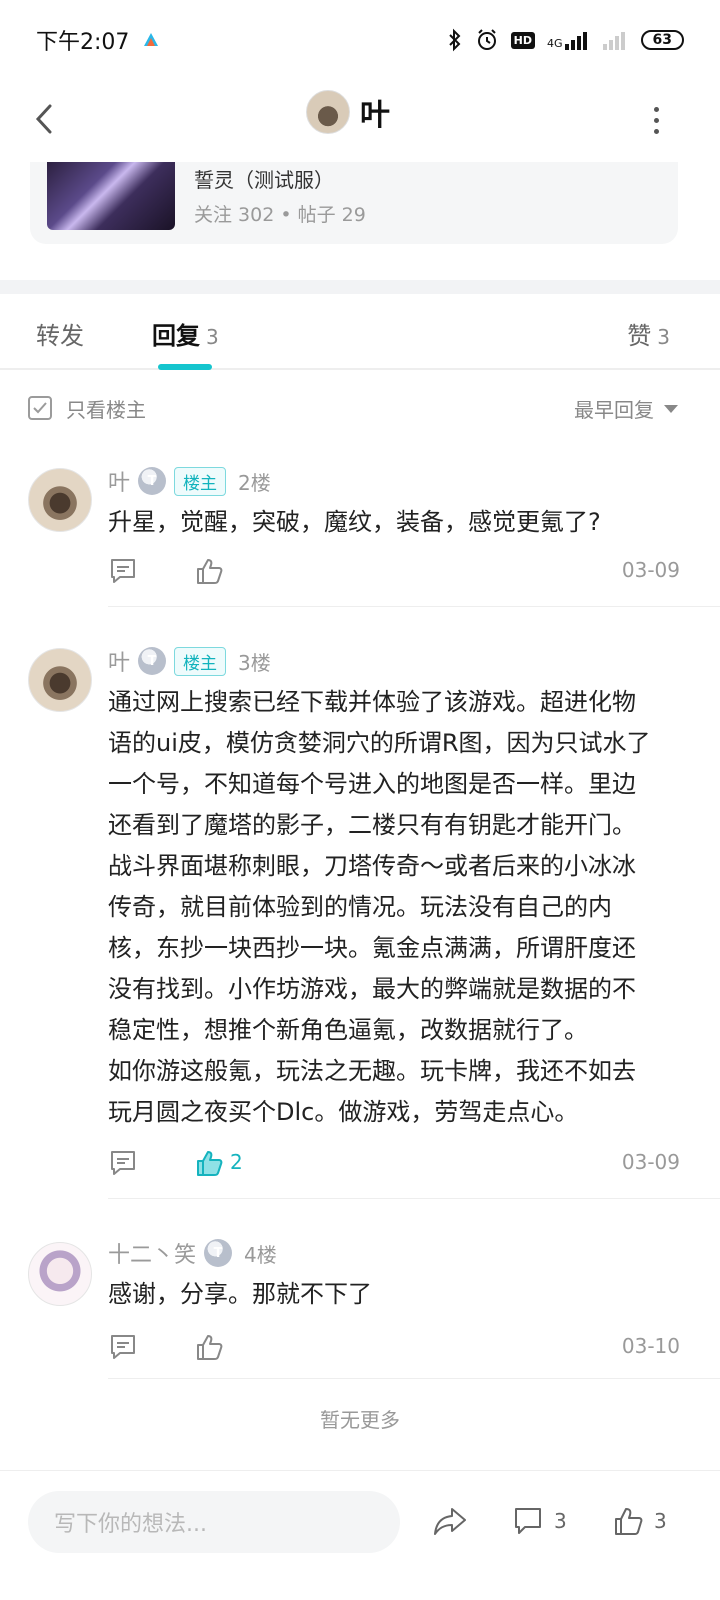 The height and width of the screenshot is (1600, 720). I want to click on floor-number: 3楼, so click(254, 662).